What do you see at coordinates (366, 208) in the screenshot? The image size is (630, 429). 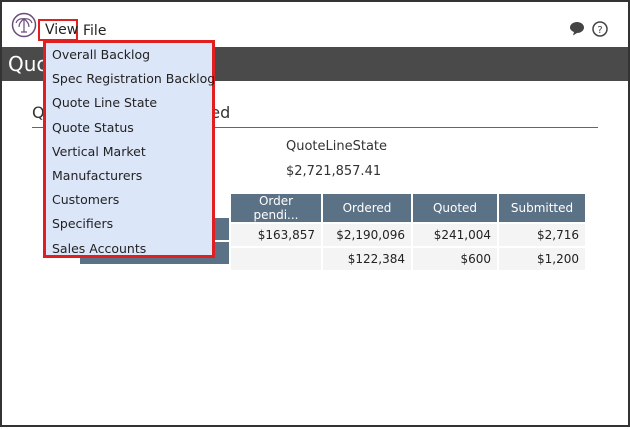 I see `column-header: Ordered` at bounding box center [366, 208].